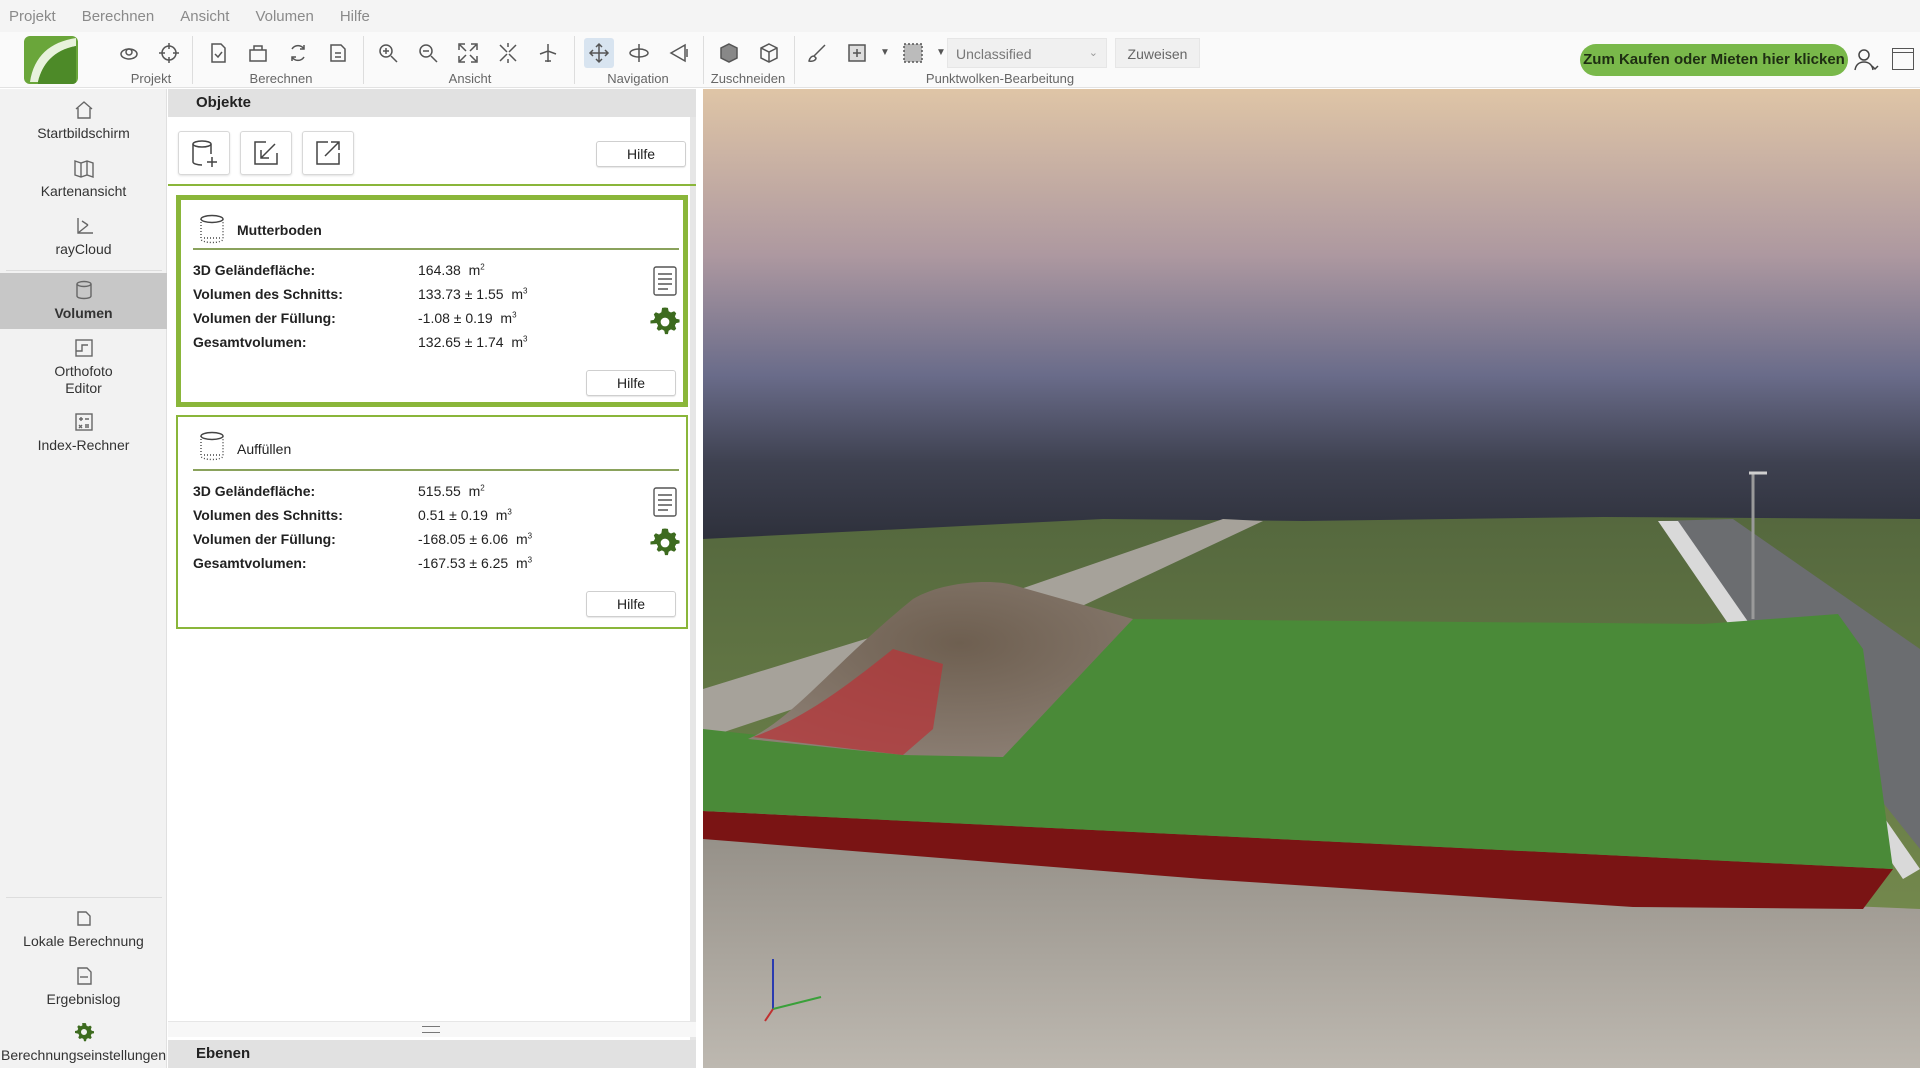 Image resolution: width=1920 pixels, height=1068 pixels. What do you see at coordinates (451, 270) in the screenshot?
I see `terrain-area-value: 164.38 m2` at bounding box center [451, 270].